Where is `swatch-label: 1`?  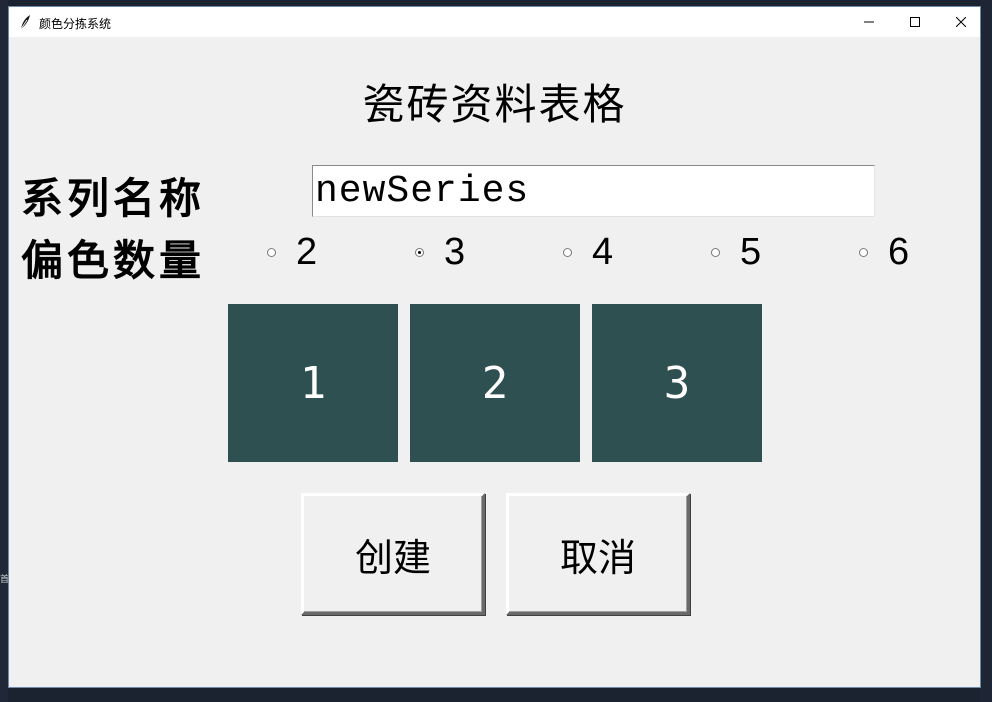 swatch-label: 1 is located at coordinates (313, 383).